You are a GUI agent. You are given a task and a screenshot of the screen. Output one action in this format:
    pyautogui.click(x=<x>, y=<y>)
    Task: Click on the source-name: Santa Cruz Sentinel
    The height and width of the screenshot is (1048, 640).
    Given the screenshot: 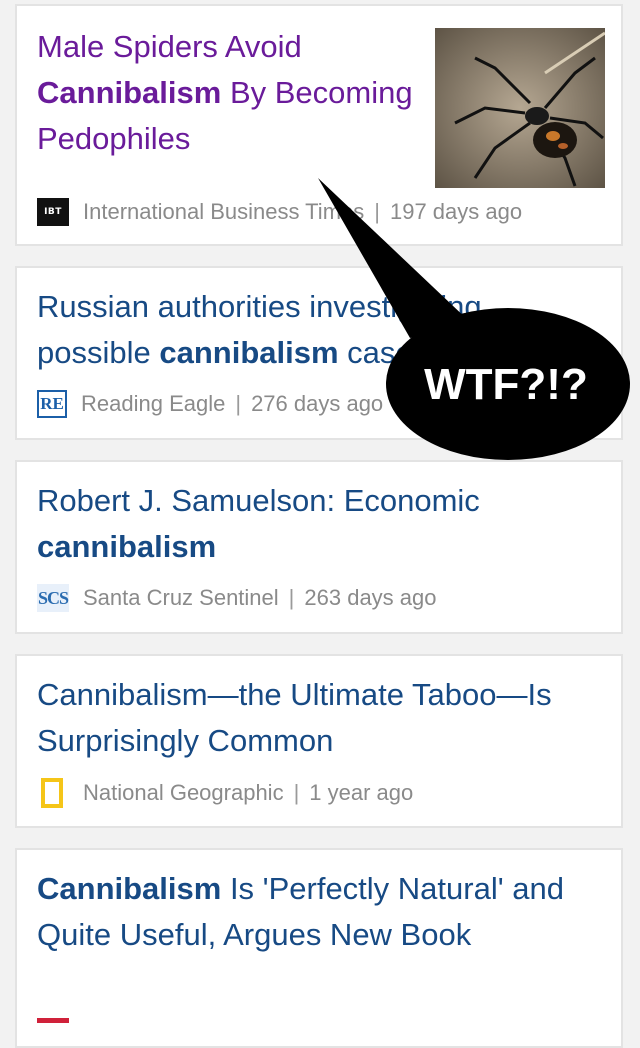 What is the action you would take?
    pyautogui.click(x=181, y=597)
    